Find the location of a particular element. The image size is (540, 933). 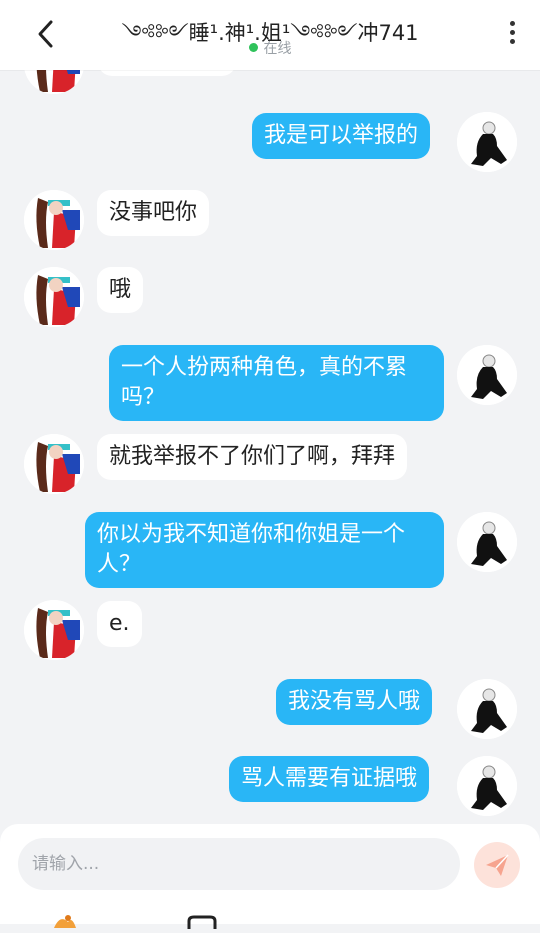

message-bubble-outgoing: 我没有骂人哦 is located at coordinates (354, 702).